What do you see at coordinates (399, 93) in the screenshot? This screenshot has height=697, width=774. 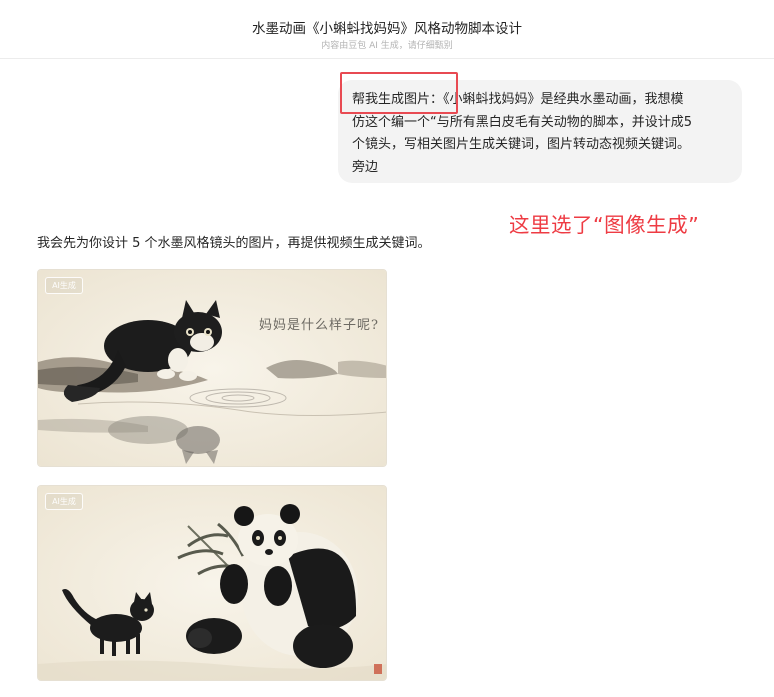 I see `highlight-annotation-box` at bounding box center [399, 93].